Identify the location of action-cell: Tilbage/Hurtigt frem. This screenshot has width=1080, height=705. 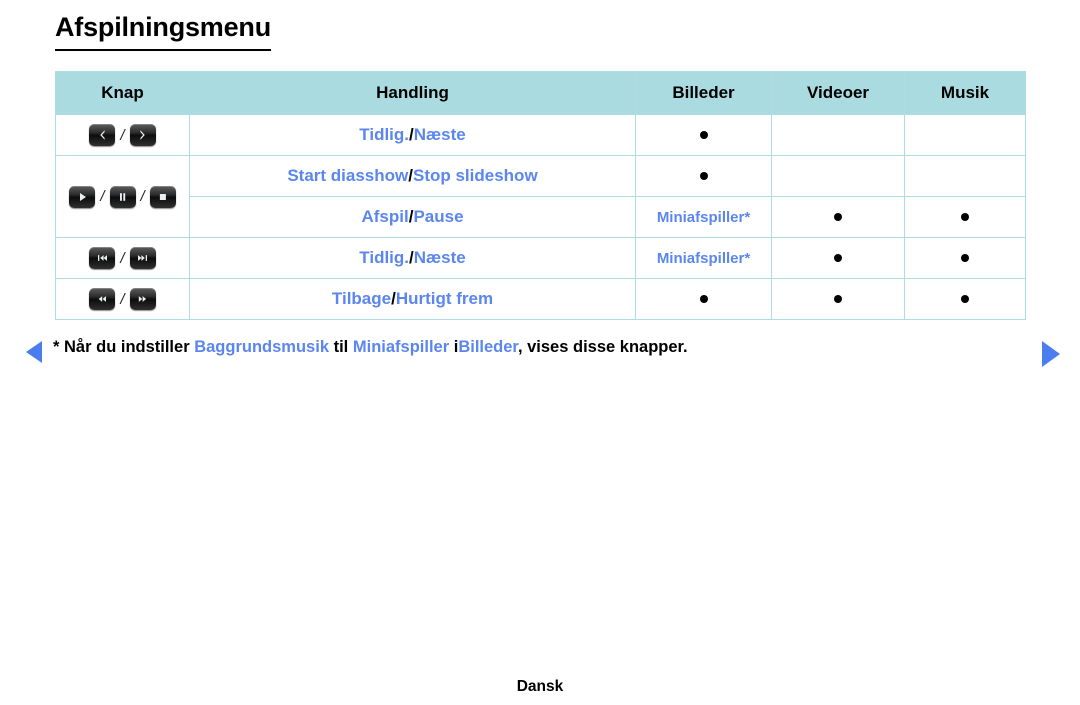
(412, 299).